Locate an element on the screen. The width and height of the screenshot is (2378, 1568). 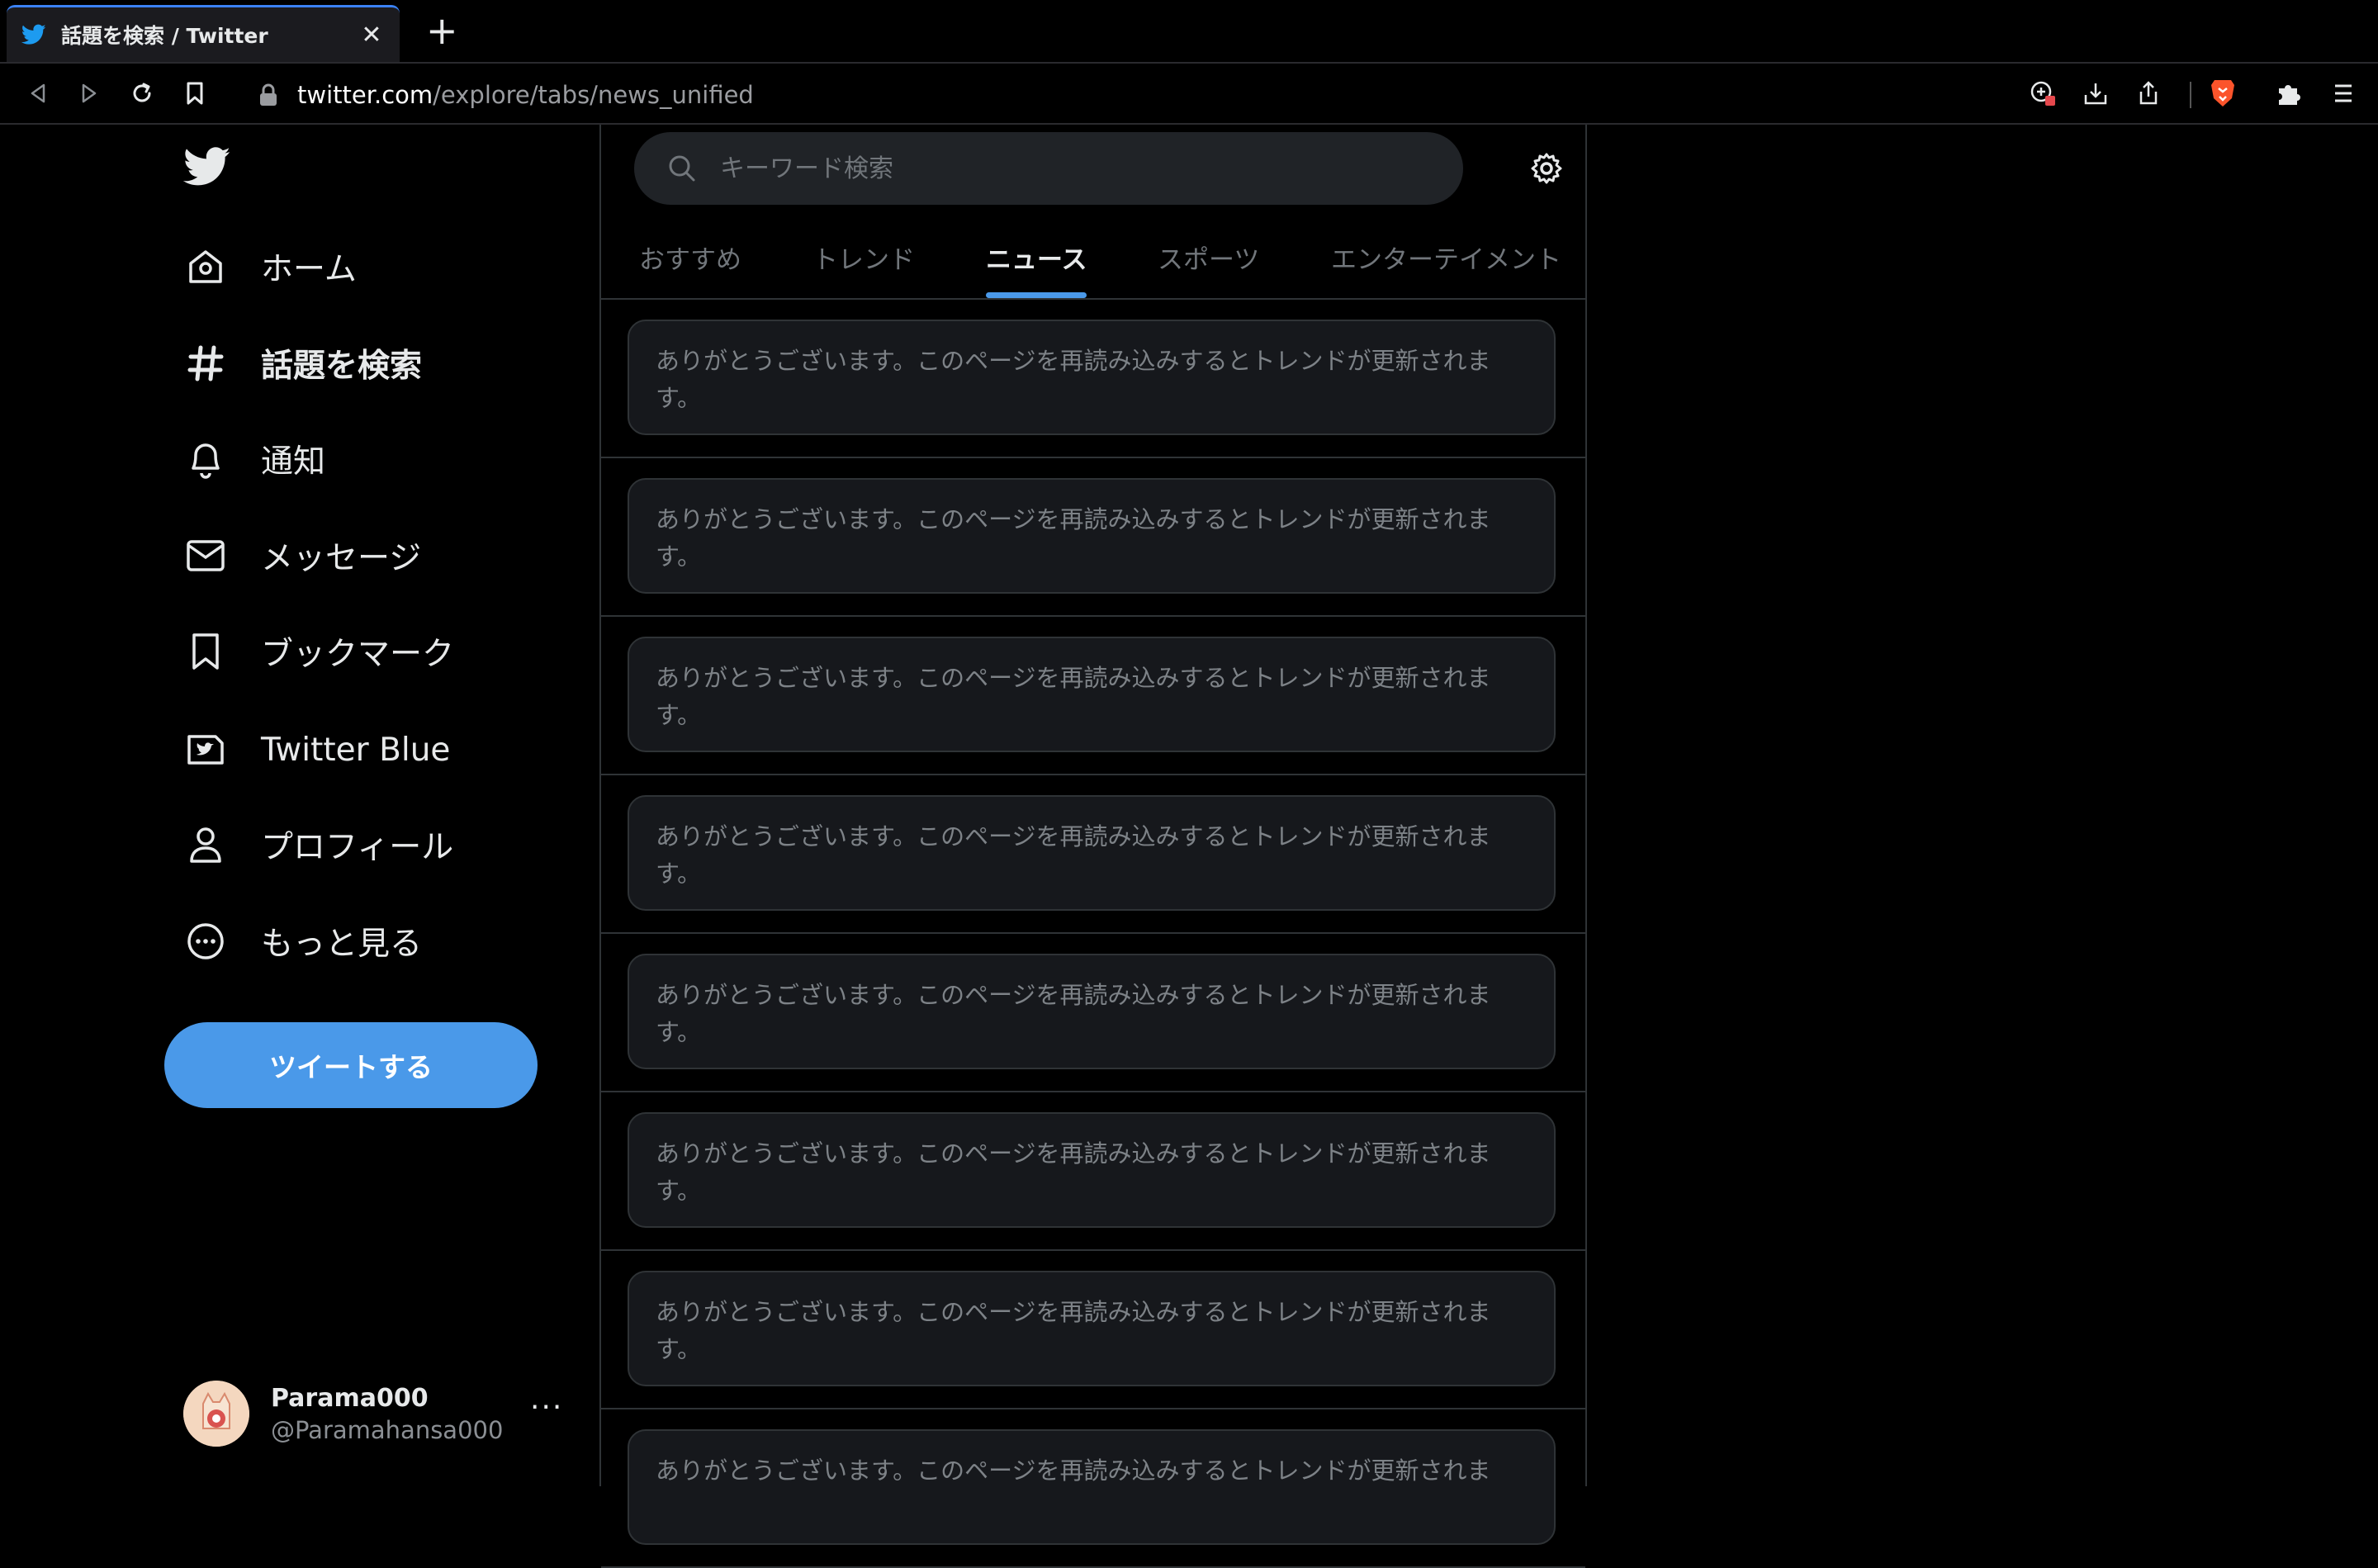
tab-trending: トレンド is located at coordinates (863, 257).